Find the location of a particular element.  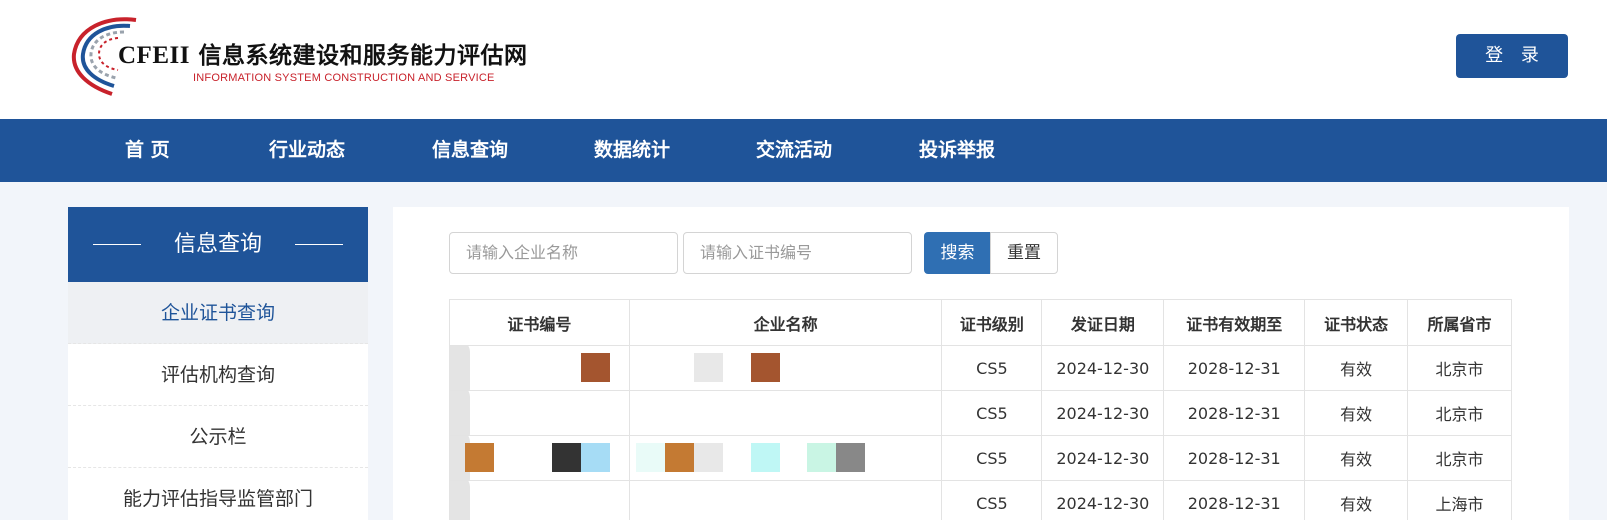

nav-item-exchange: 交流活动 is located at coordinates (794, 150).